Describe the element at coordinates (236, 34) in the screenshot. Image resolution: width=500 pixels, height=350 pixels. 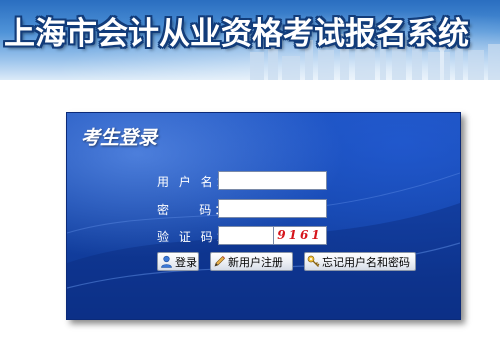
I see `page-title: 上海市会计从业资格考试报名系统` at that location.